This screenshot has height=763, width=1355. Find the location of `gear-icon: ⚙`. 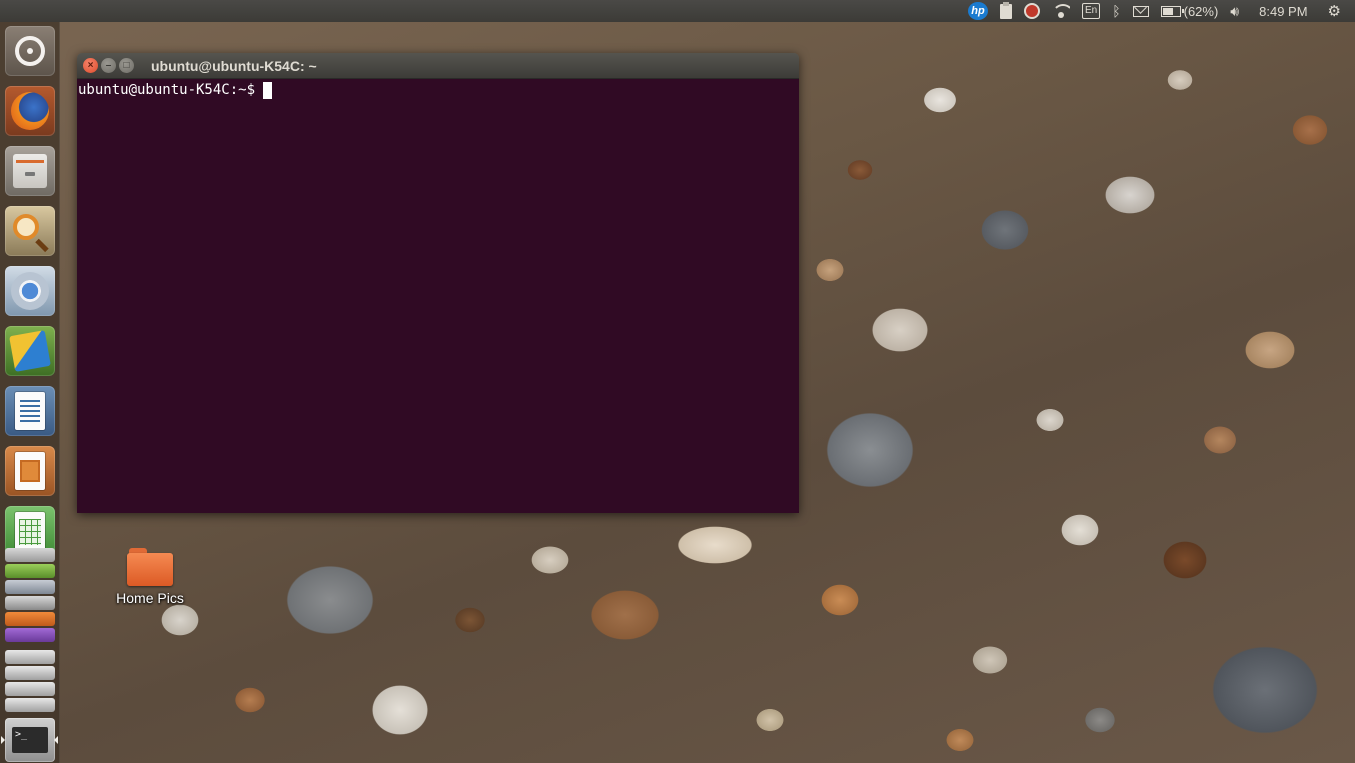

gear-icon: ⚙ is located at coordinates (1334, 11).